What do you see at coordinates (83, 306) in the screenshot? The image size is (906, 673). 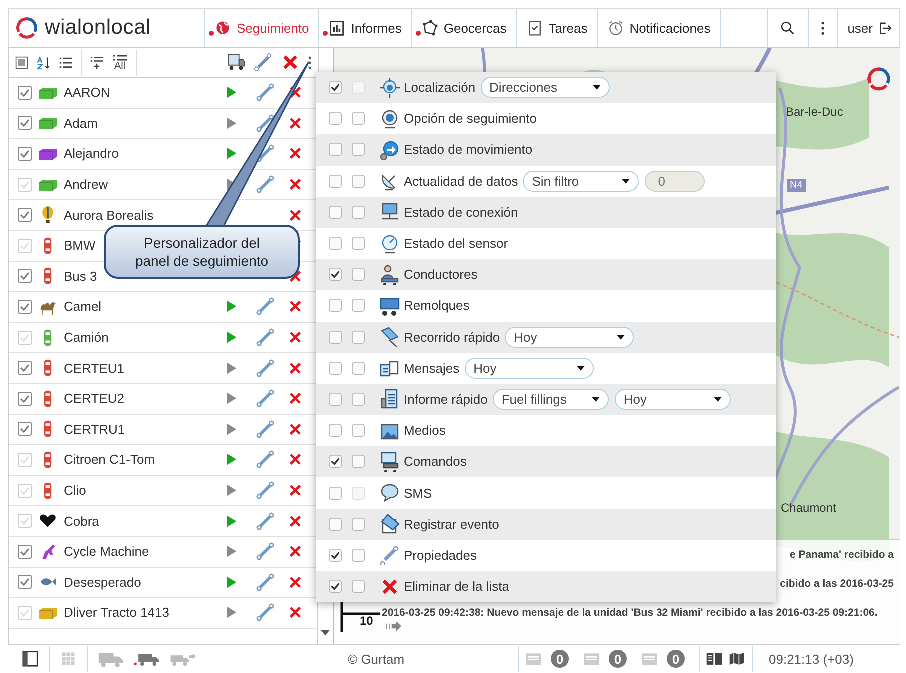 I see `unit-name: Camel` at bounding box center [83, 306].